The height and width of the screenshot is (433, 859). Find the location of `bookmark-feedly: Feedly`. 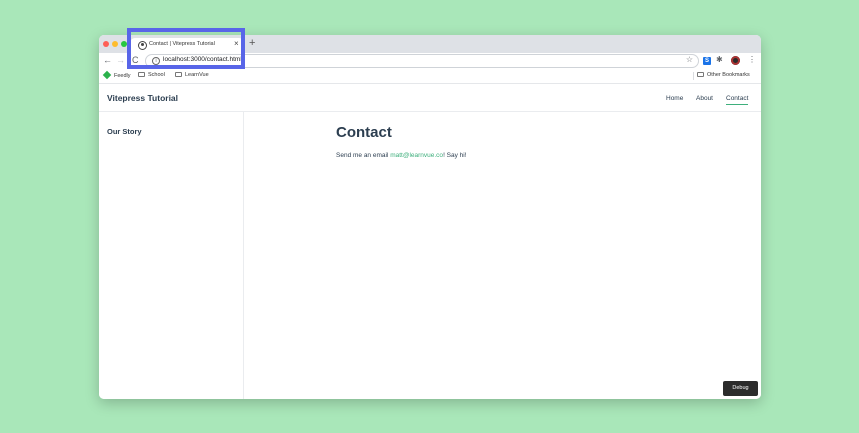

bookmark-feedly: Feedly is located at coordinates (116, 75).